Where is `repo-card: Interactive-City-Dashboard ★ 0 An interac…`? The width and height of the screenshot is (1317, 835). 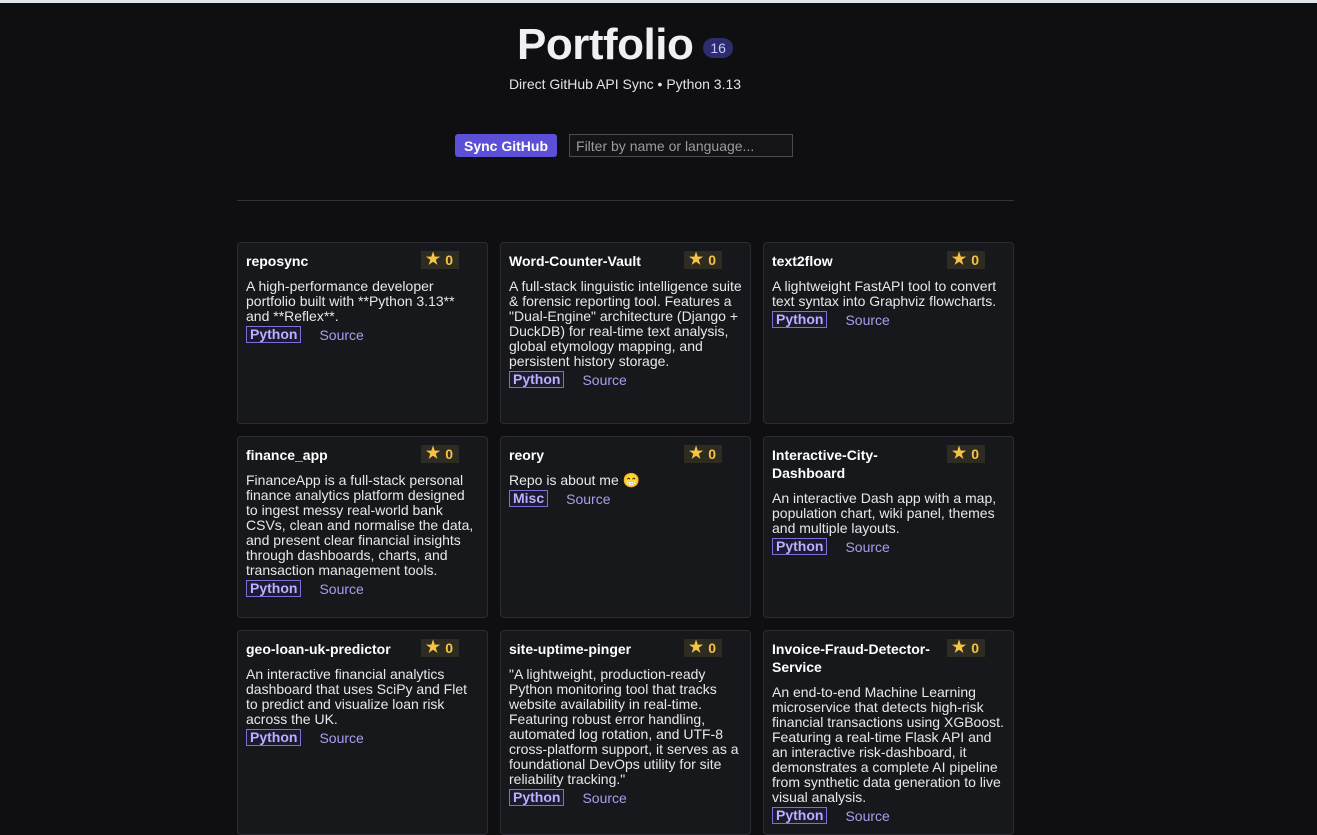
repo-card: Interactive-City-Dashboard ★ 0 An interac… is located at coordinates (888, 527).